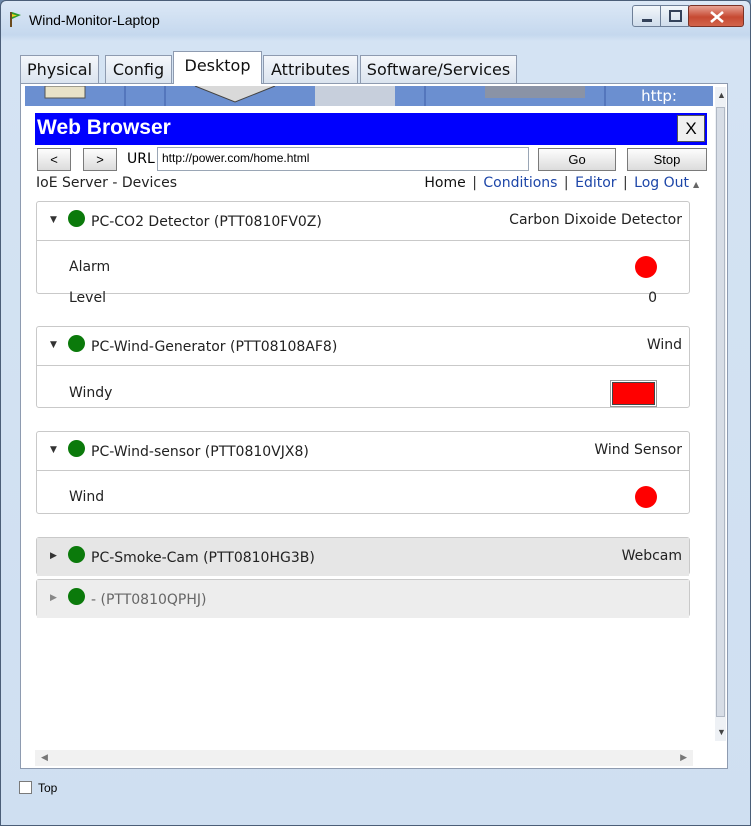 The image size is (751, 826). What do you see at coordinates (696, 184) in the screenshot?
I see `inner-scroll-up-icon: ▲` at bounding box center [696, 184].